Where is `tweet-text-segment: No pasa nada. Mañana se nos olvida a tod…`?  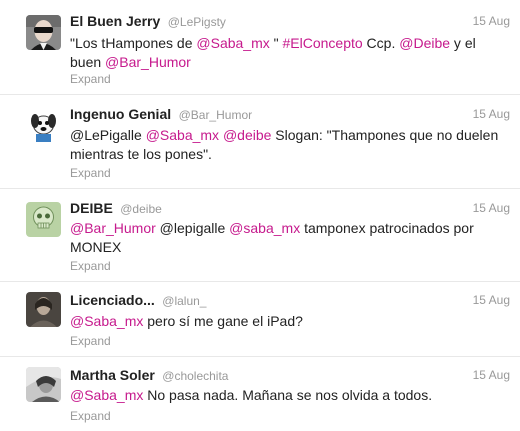
tweet-text-segment: No pasa nada. Mañana se nos olvida a tod… is located at coordinates (288, 395).